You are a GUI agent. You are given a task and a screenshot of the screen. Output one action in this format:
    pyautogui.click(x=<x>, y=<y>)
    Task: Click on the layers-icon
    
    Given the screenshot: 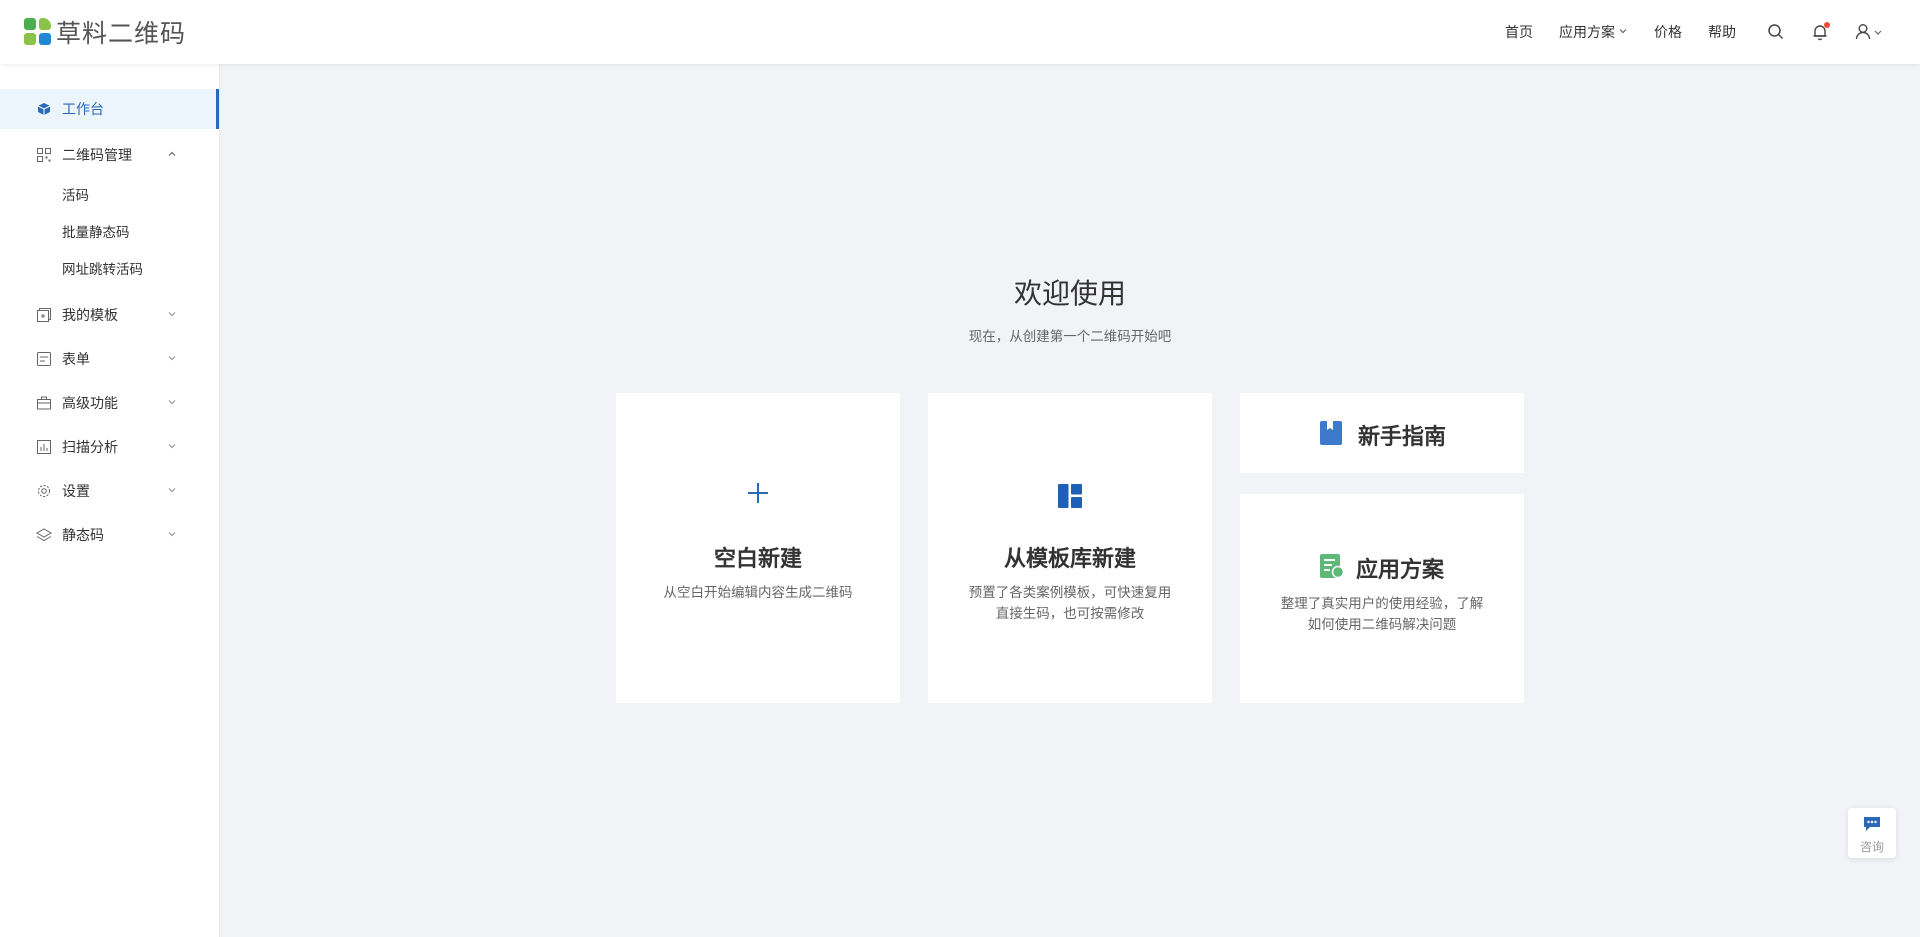 What is the action you would take?
    pyautogui.click(x=44, y=535)
    